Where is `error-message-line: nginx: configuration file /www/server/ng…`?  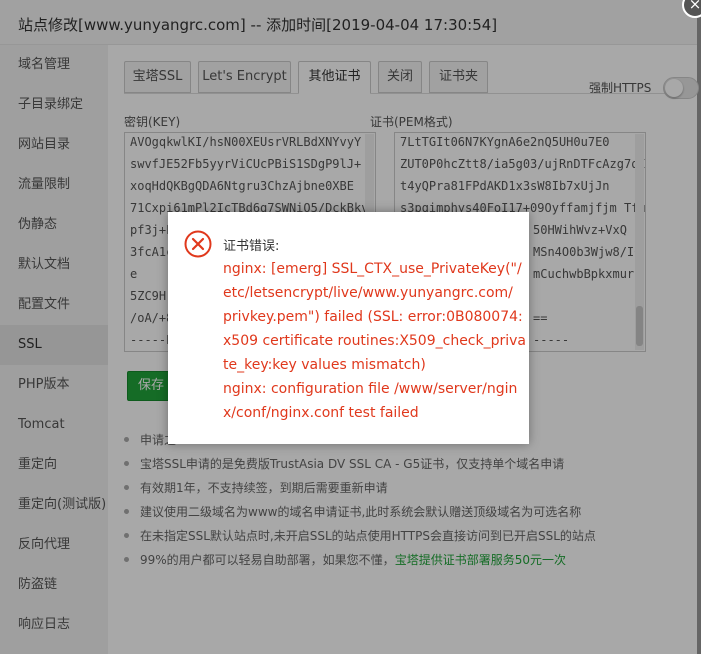 error-message-line: nginx: configuration file /www/server/ng… is located at coordinates (370, 389).